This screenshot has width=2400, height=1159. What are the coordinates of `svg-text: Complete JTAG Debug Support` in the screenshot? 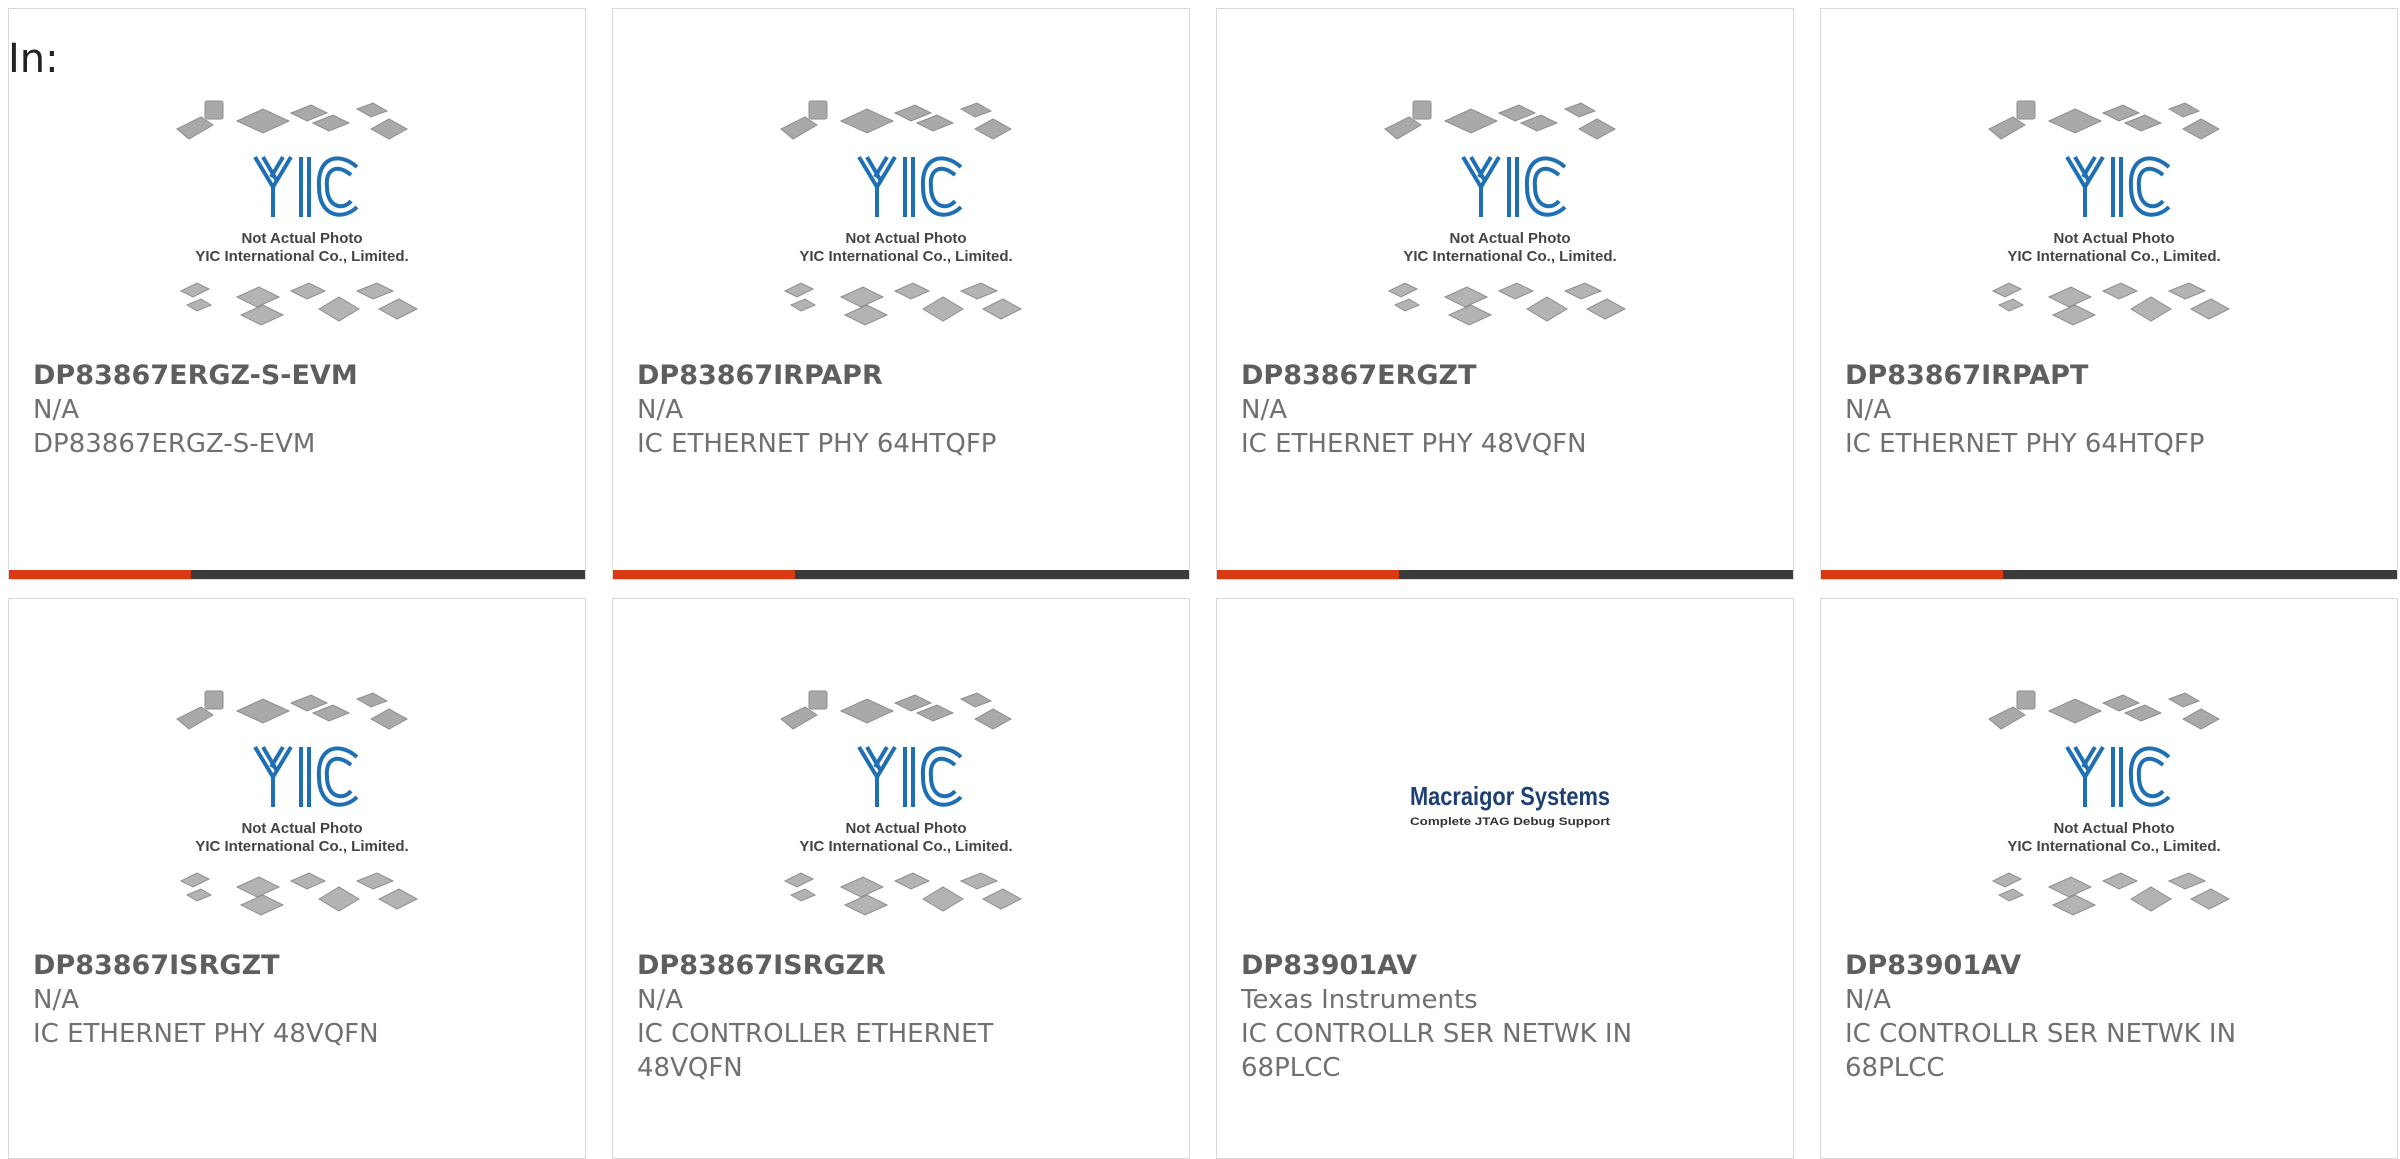 It's located at (1510, 822).